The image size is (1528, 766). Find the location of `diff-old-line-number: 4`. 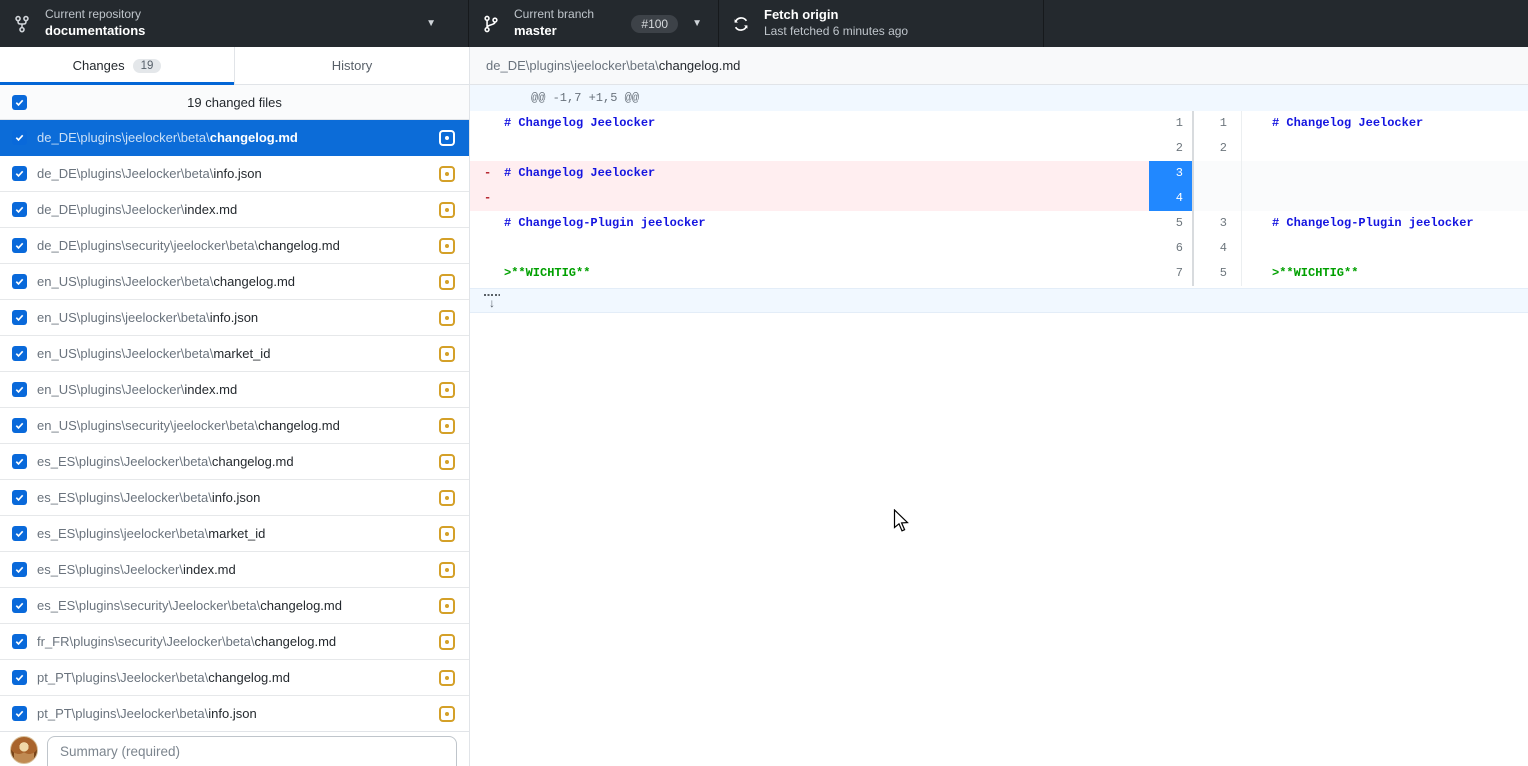

diff-old-line-number: 4 is located at coordinates (1171, 198).